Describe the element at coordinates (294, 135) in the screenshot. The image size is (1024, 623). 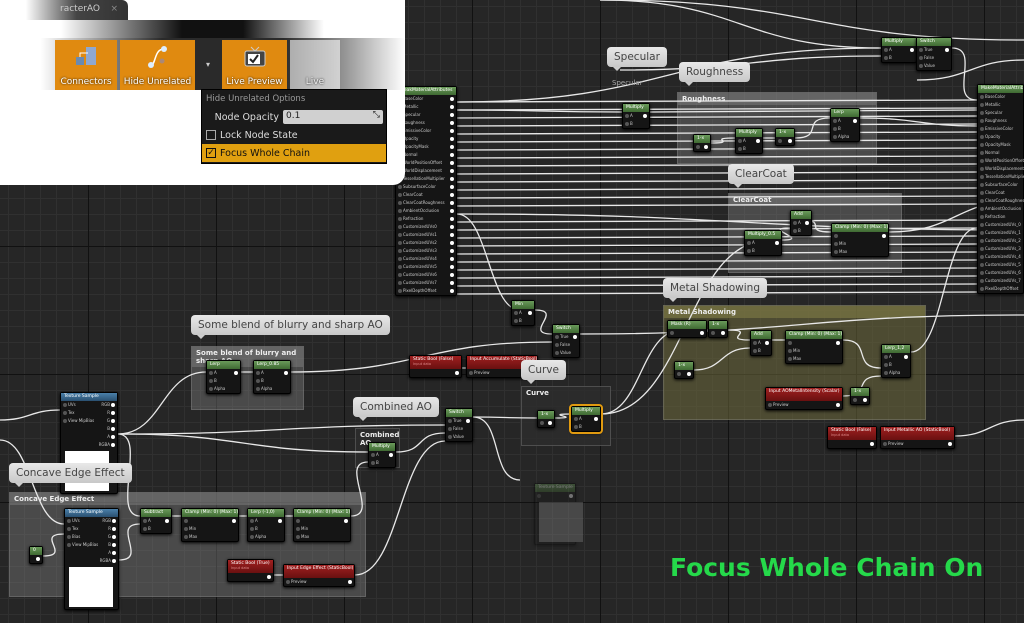
I see `lock-node-state-item: Lock Node State` at that location.